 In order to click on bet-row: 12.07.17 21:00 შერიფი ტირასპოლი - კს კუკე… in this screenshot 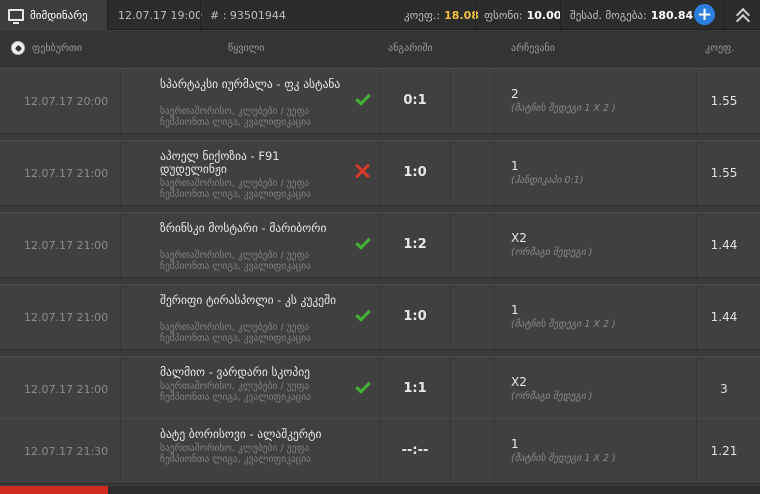, I will do `click(380, 317)`.